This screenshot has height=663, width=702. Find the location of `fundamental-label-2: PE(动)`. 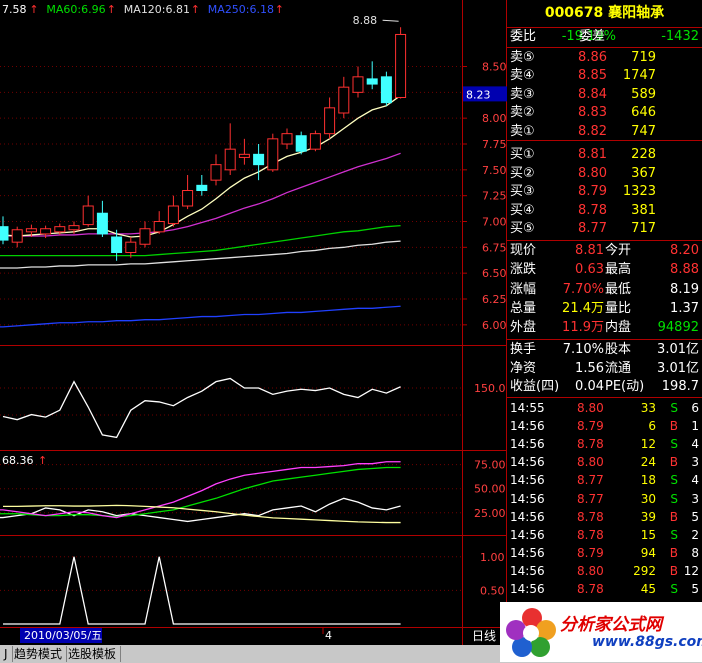

fundamental-label-2: PE(动) is located at coordinates (625, 386).